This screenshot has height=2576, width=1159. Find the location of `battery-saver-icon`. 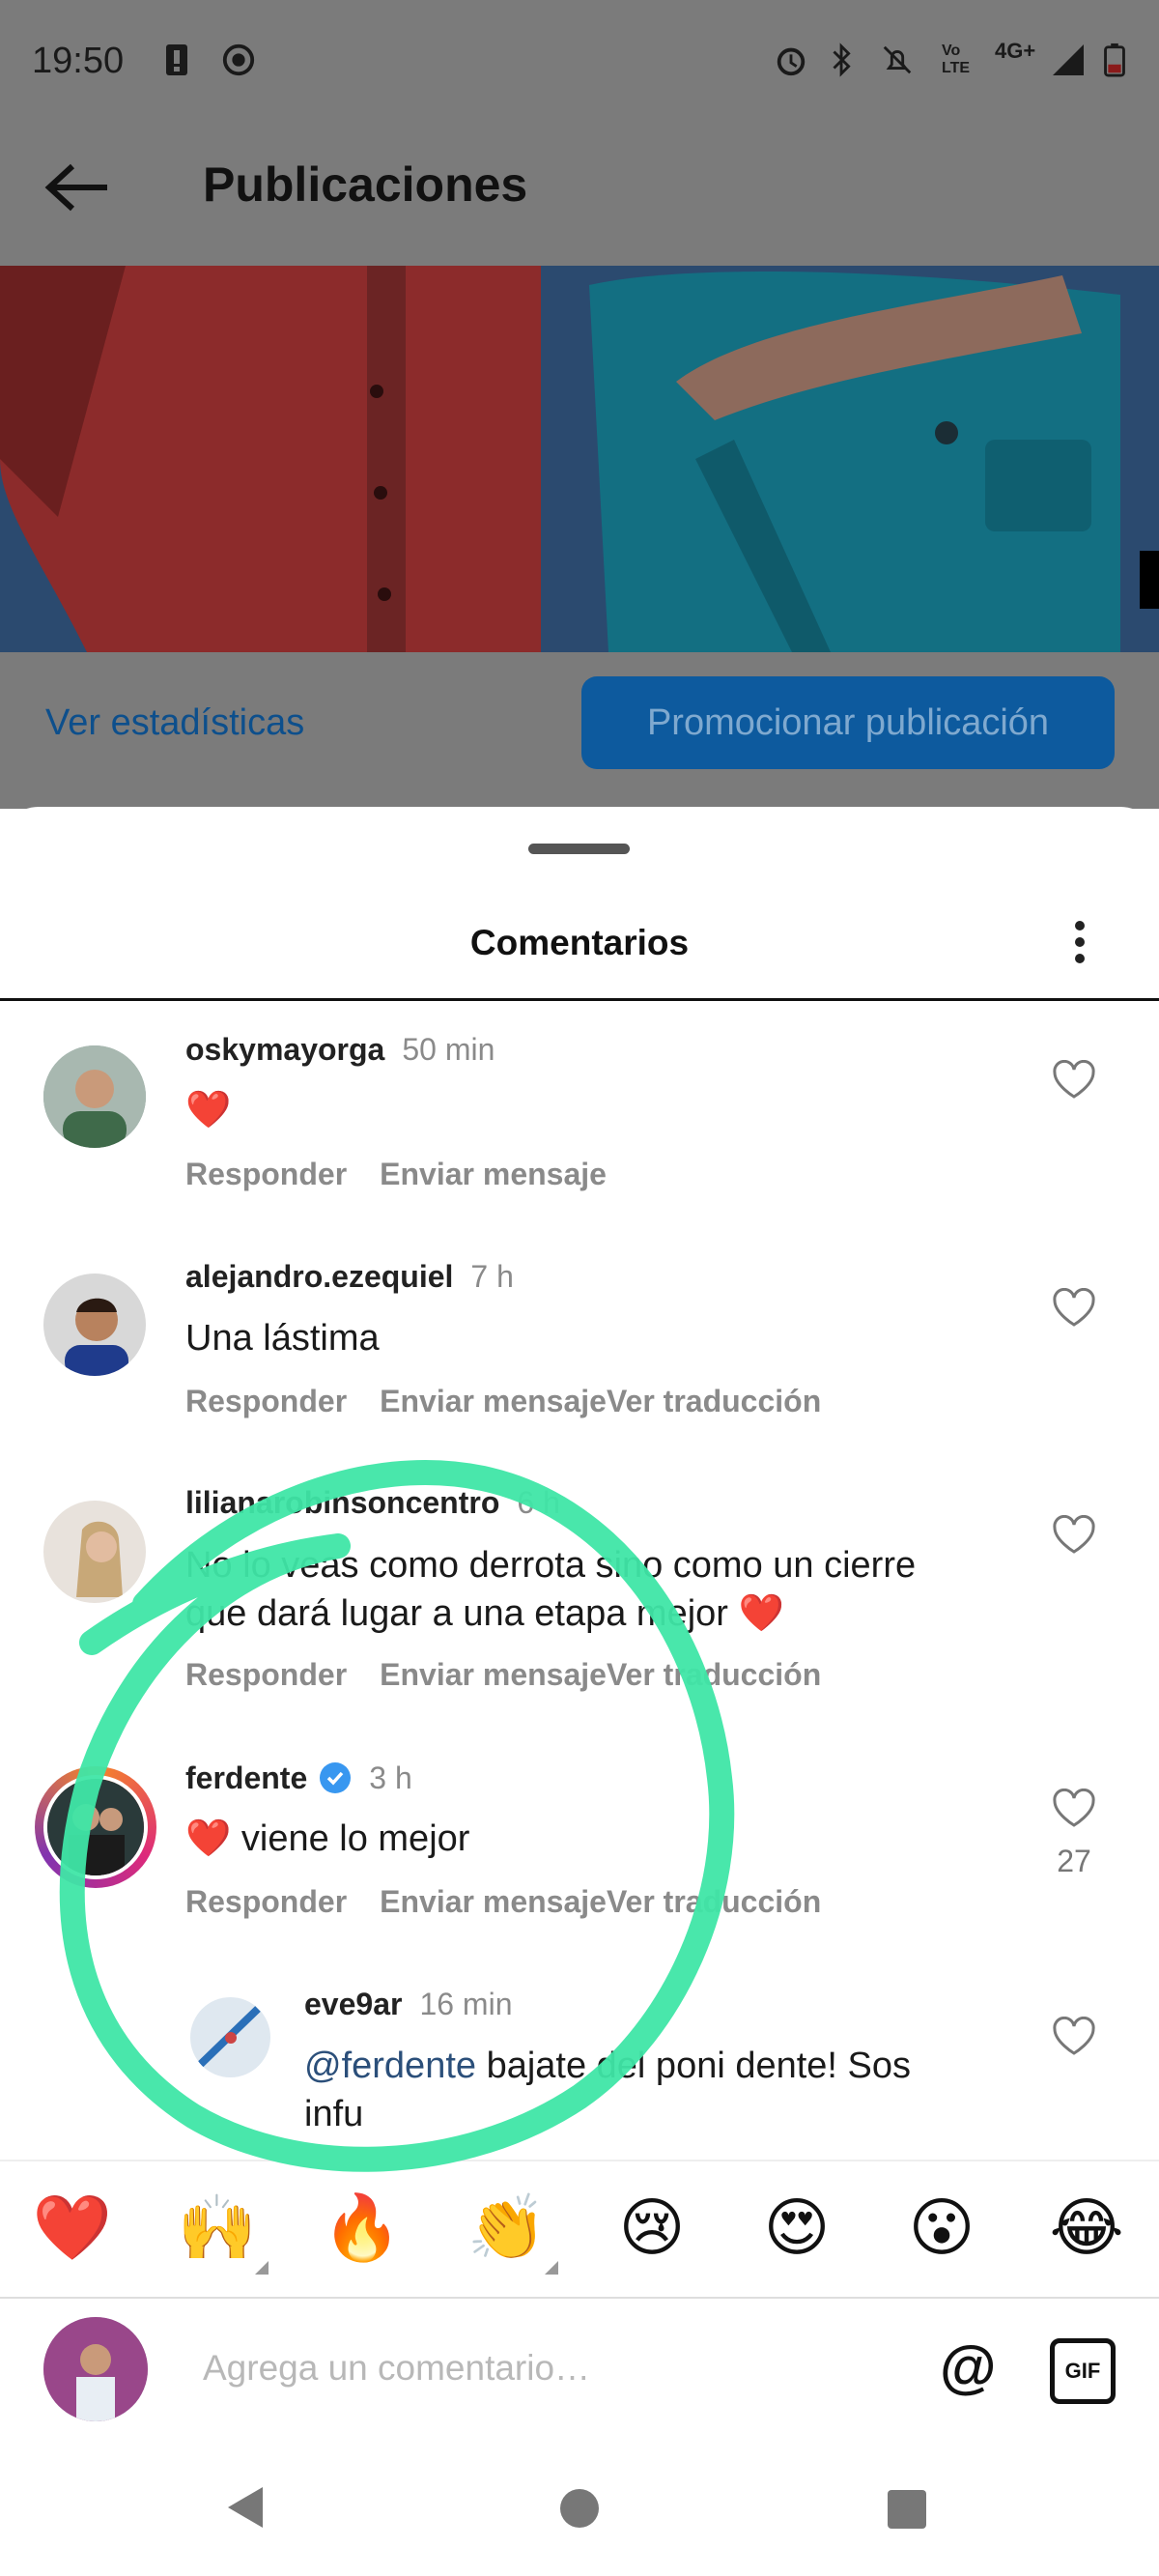

battery-saver-icon is located at coordinates (177, 60).